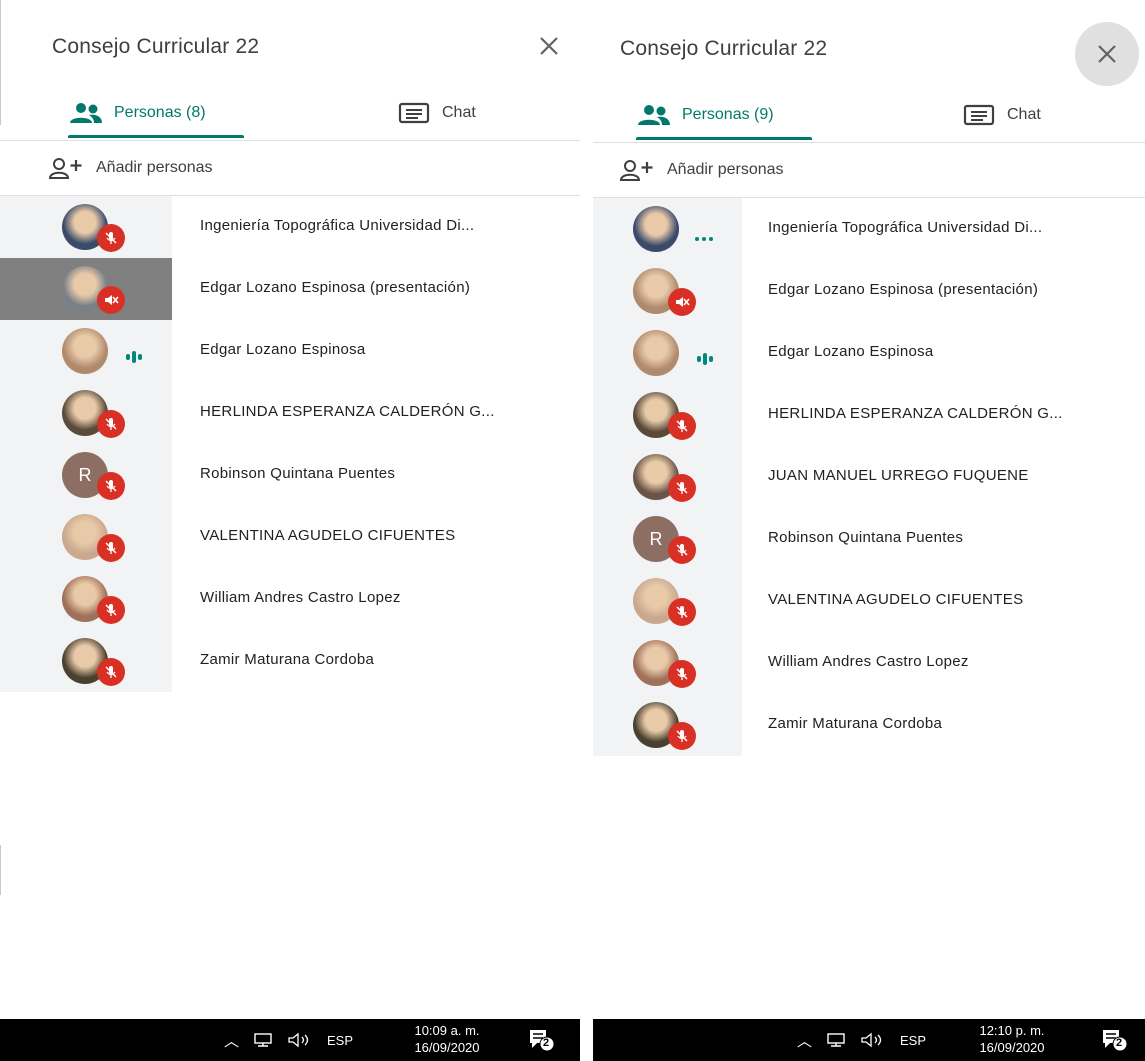  Describe the element at coordinates (447, 1039) in the screenshot. I see `clock: 10:09 a. m. 16/09/2020` at that location.